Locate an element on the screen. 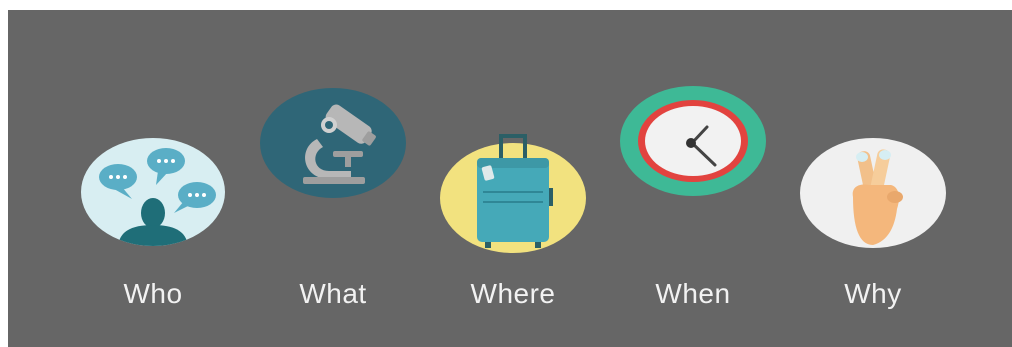  where-label: Where is located at coordinates (513, 293).